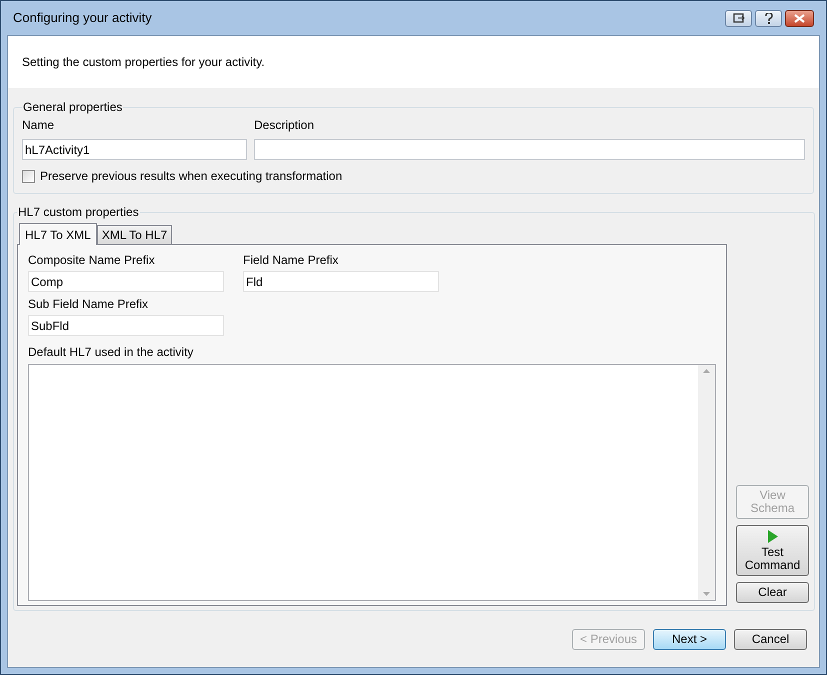  Describe the element at coordinates (529, 149) in the screenshot. I see `description-field` at that location.